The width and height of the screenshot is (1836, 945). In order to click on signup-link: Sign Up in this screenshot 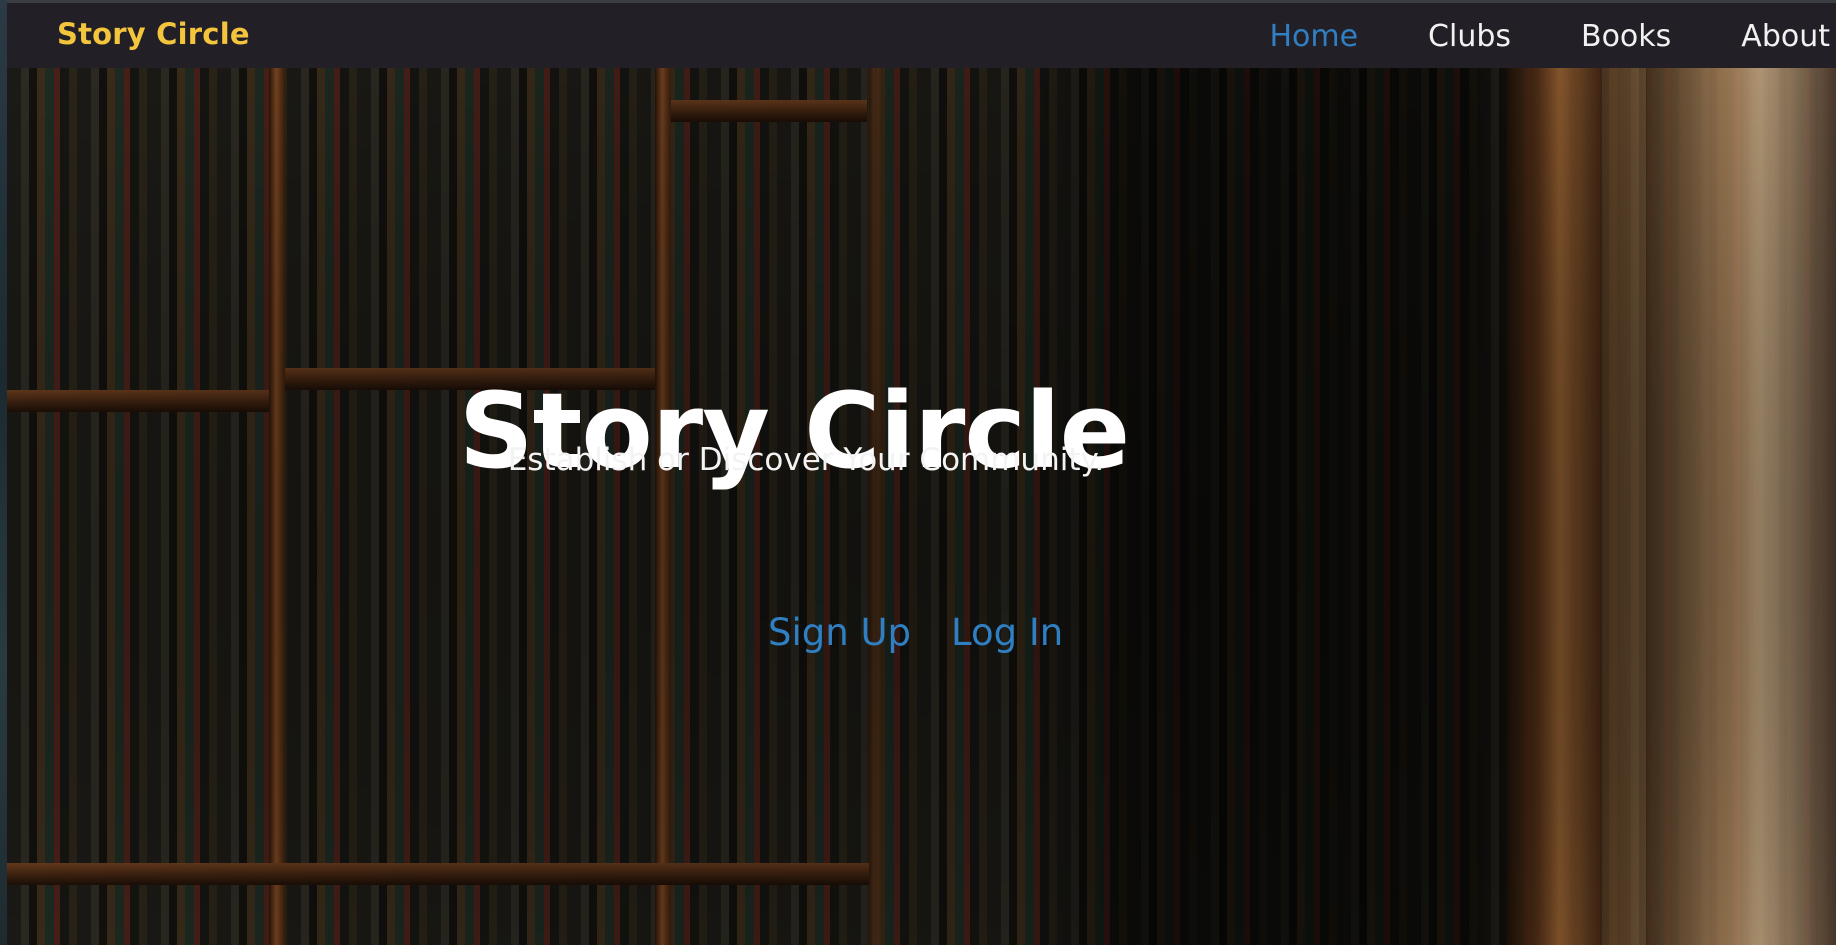, I will do `click(839, 632)`.